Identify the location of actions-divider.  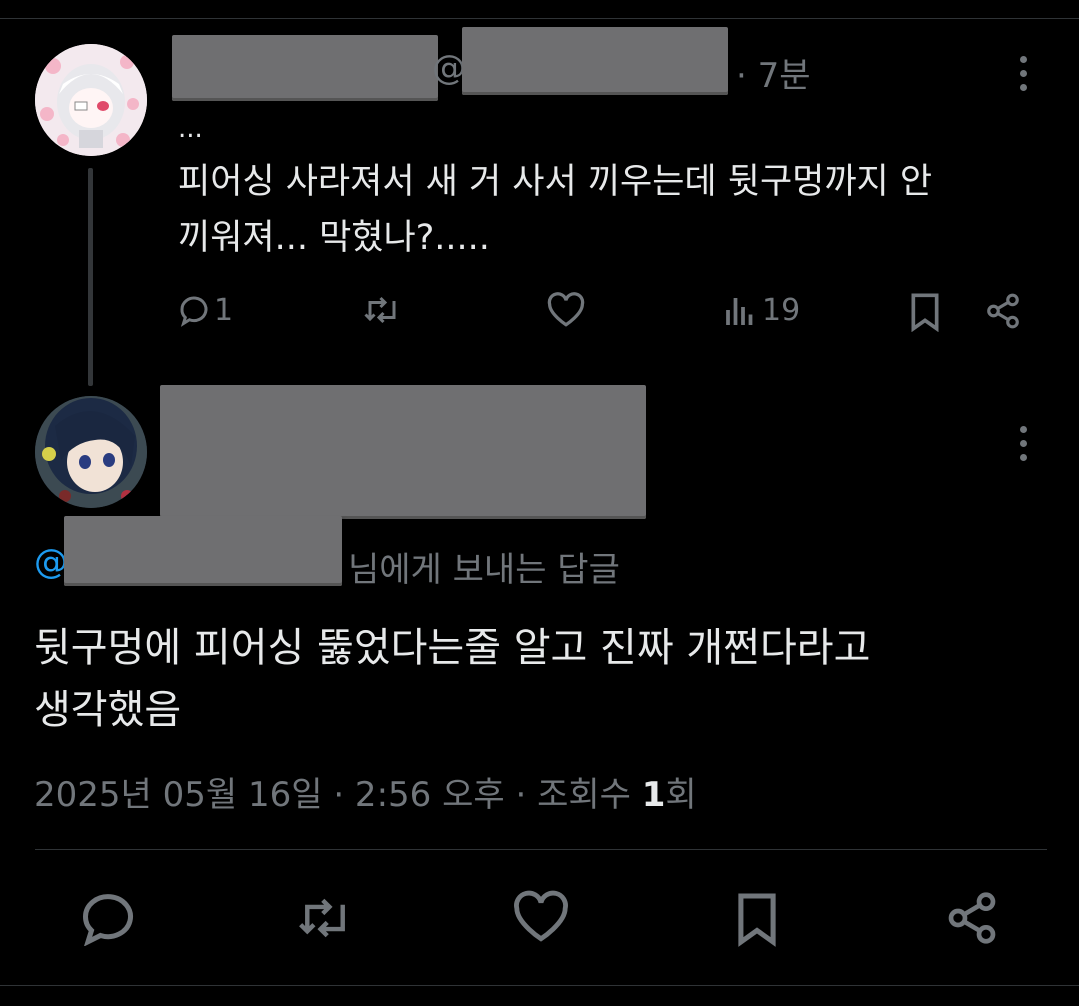
(541, 849).